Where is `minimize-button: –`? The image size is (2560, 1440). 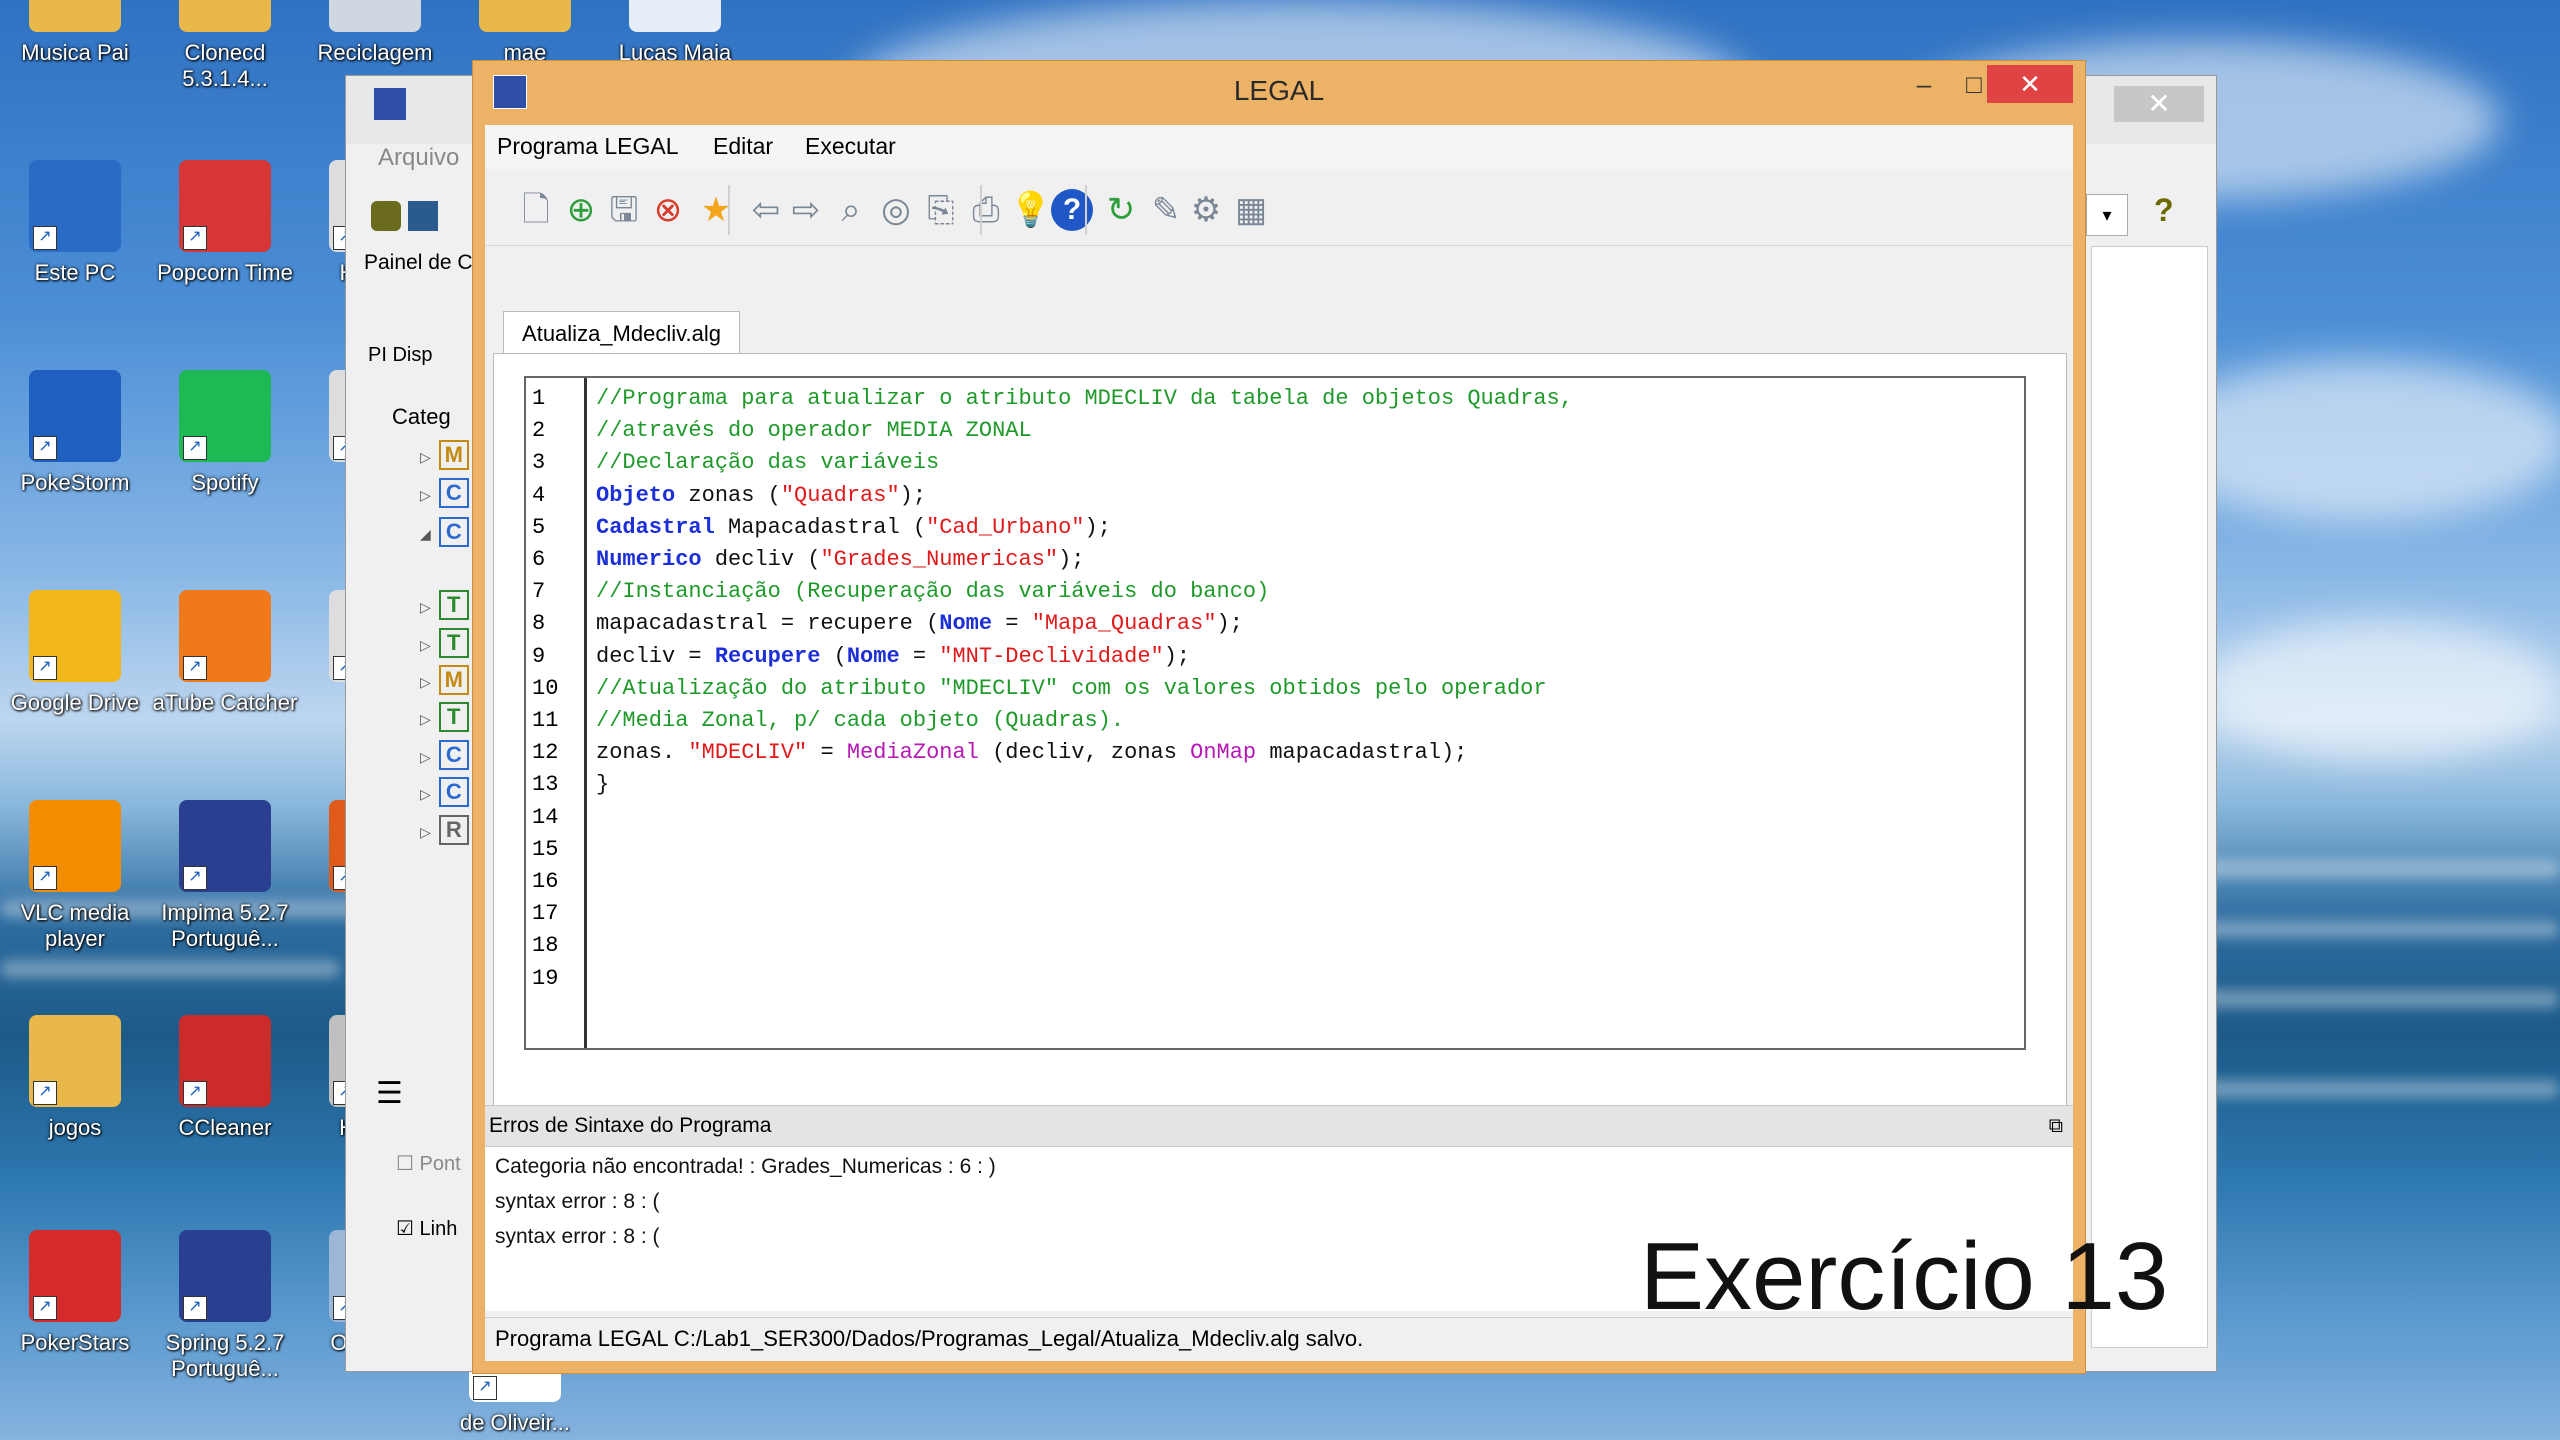 minimize-button: – is located at coordinates (1924, 84).